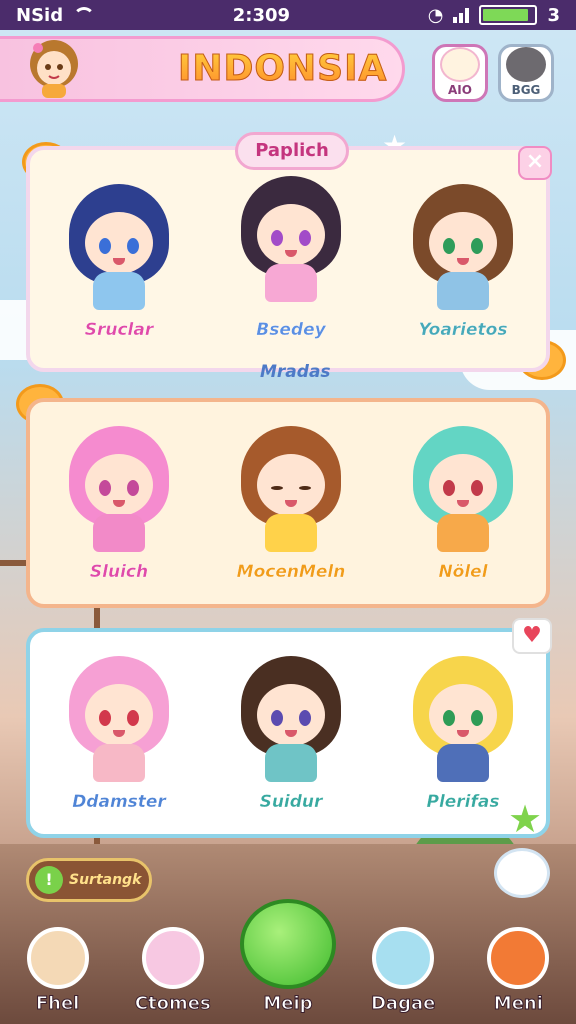 This screenshot has height=1024, width=576. I want to click on nav-item-fhel: Fhel, so click(58, 971).